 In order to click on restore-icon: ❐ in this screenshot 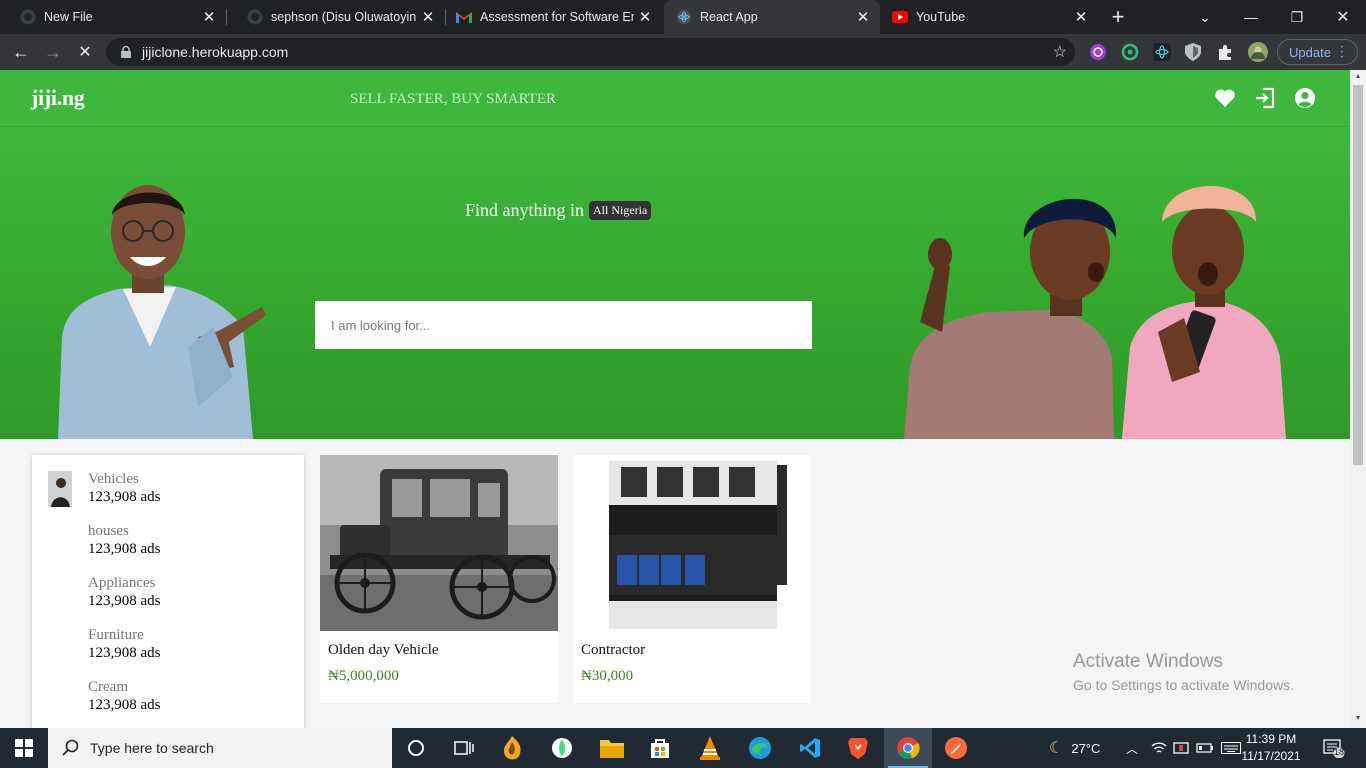, I will do `click(1297, 17)`.